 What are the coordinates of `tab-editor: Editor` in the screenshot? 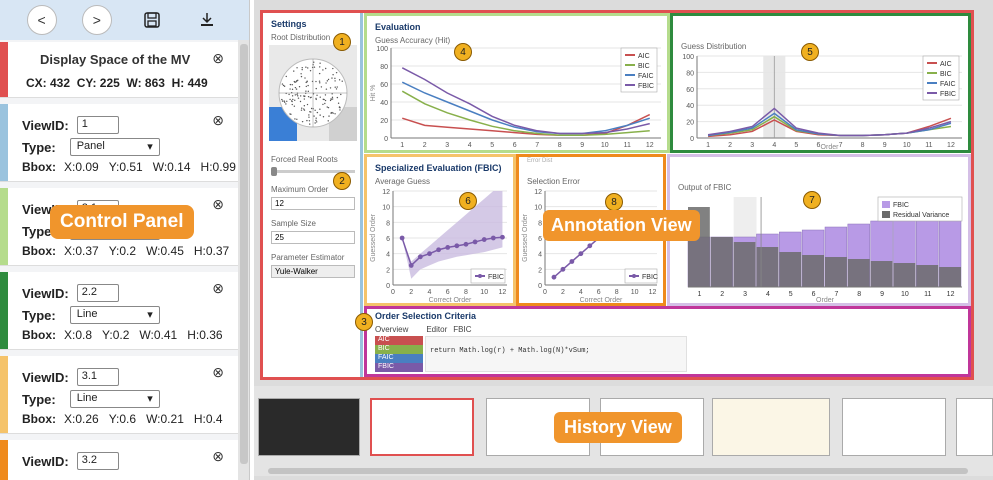 It's located at (436, 329).